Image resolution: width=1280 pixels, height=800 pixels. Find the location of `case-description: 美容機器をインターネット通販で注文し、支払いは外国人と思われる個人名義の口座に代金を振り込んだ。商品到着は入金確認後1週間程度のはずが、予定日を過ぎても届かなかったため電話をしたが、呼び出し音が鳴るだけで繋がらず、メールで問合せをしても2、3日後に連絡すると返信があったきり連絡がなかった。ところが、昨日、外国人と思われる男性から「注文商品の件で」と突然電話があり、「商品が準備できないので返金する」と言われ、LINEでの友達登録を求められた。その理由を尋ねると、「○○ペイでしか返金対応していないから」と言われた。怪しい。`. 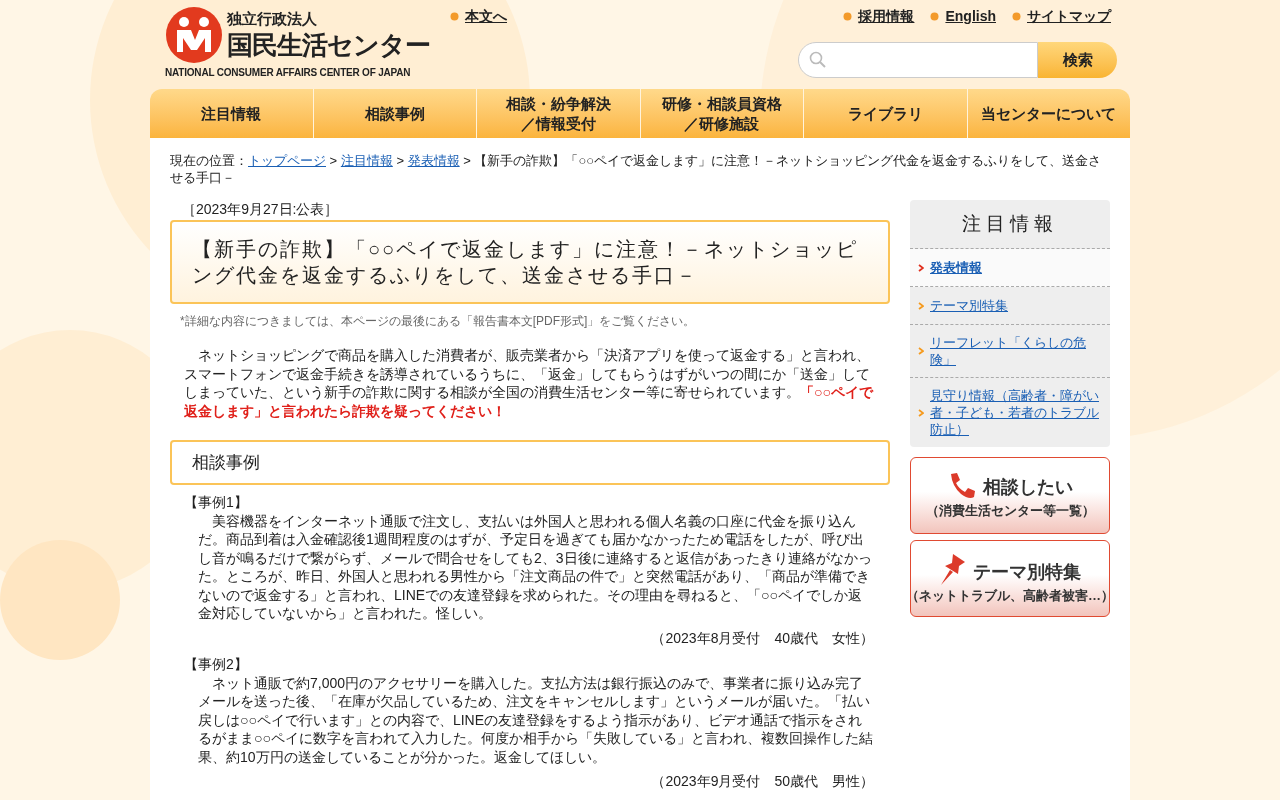

case-description: 美容機器をインターネット通販で注文し、支払いは外国人と思われる個人名義の口座に代金を振り込んだ。商品到着は入金確認後1週間程度のはずが、予定日を過ぎても届かなかったため電話をしたが、呼び出し音が鳴るだけで繋がらず、メールで問合せをしても2、3日後に連絡すると返信があったきり連絡がなかった。ところが、昨日、外国人と思われる男性から「注文商品の件で」と突然電話があり、「商品が準備できないので返金する」と言われ、LINEでの友達登録を求められた。その理由を尋ねると、「○○ペイでしか返金対応していないから」と言われた。怪しい。 is located at coordinates (535, 567).